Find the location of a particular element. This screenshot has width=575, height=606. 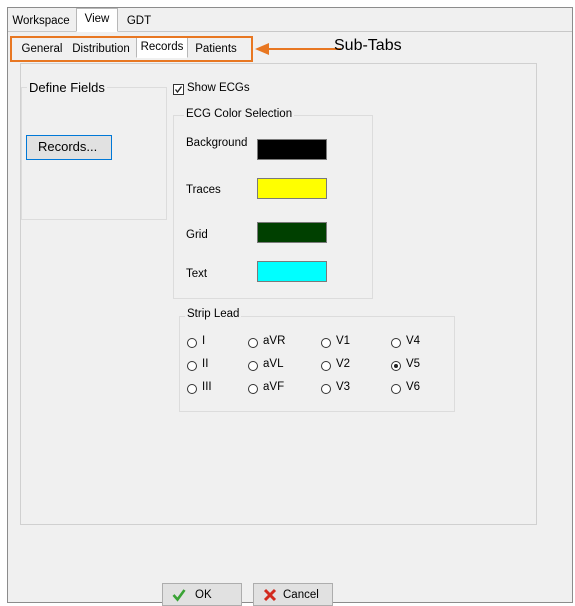

radio-v2 is located at coordinates (326, 366).